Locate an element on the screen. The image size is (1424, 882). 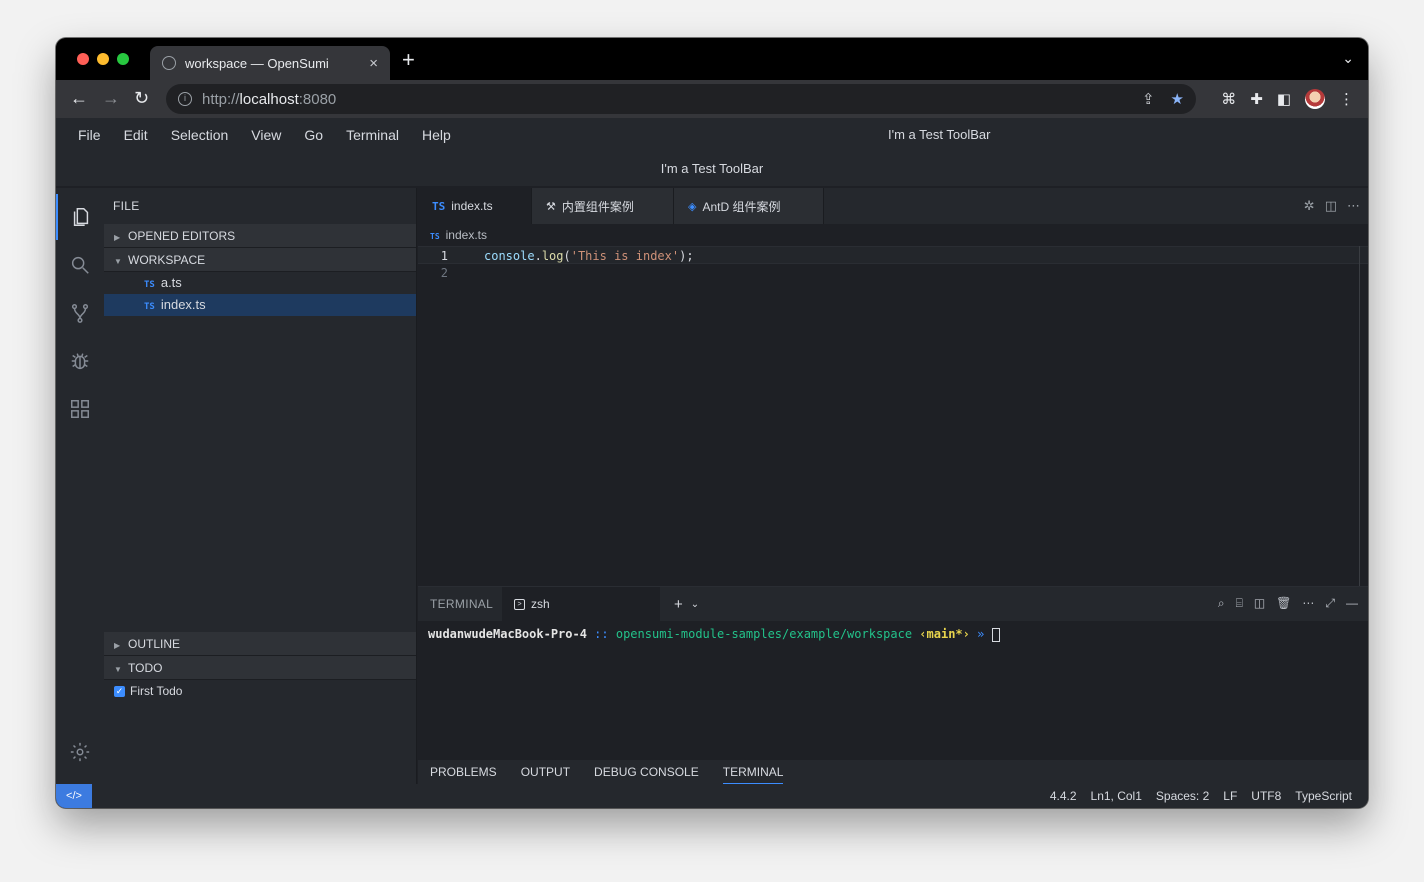
terminal-prompt: » is located at coordinates (980, 634).